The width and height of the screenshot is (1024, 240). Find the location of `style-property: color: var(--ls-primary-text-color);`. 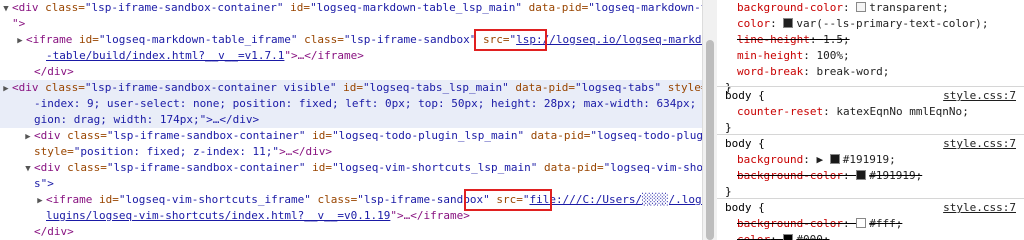

style-property: color: var(--ls-primary-text-color); is located at coordinates (880, 24).